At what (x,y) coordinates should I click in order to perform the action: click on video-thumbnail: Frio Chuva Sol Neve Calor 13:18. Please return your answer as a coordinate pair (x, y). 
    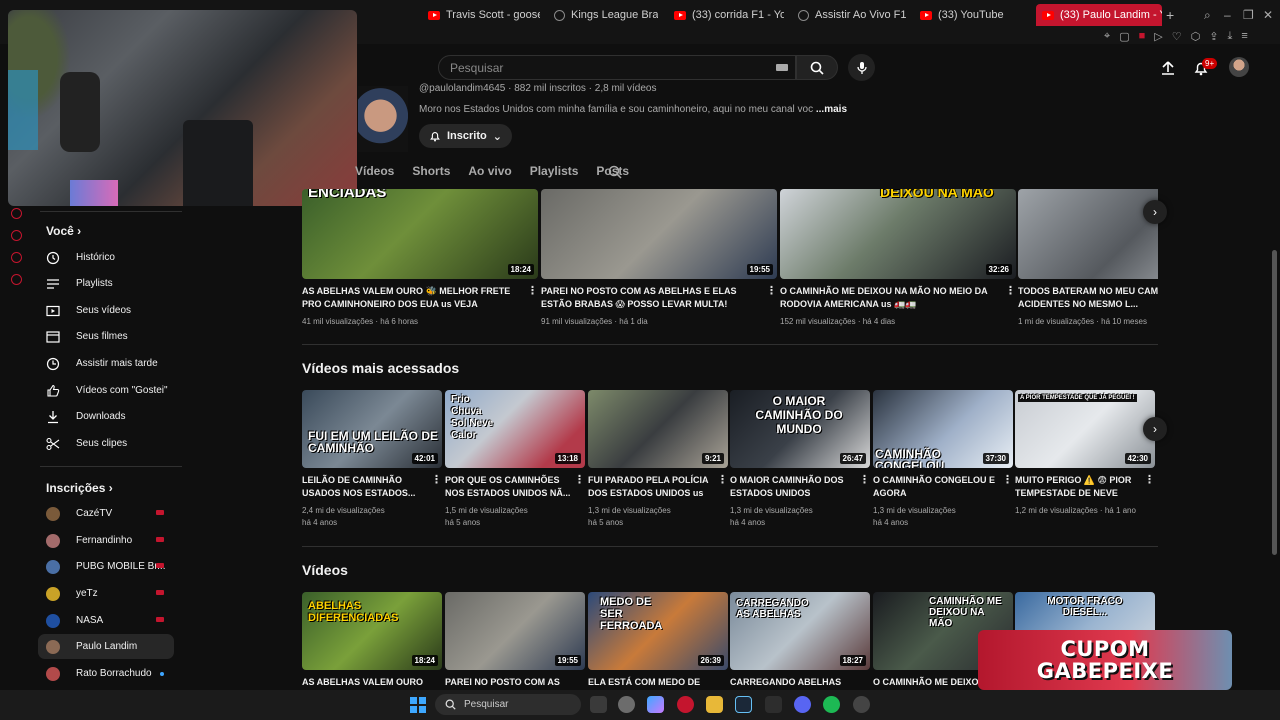
    Looking at the image, I should click on (515, 429).